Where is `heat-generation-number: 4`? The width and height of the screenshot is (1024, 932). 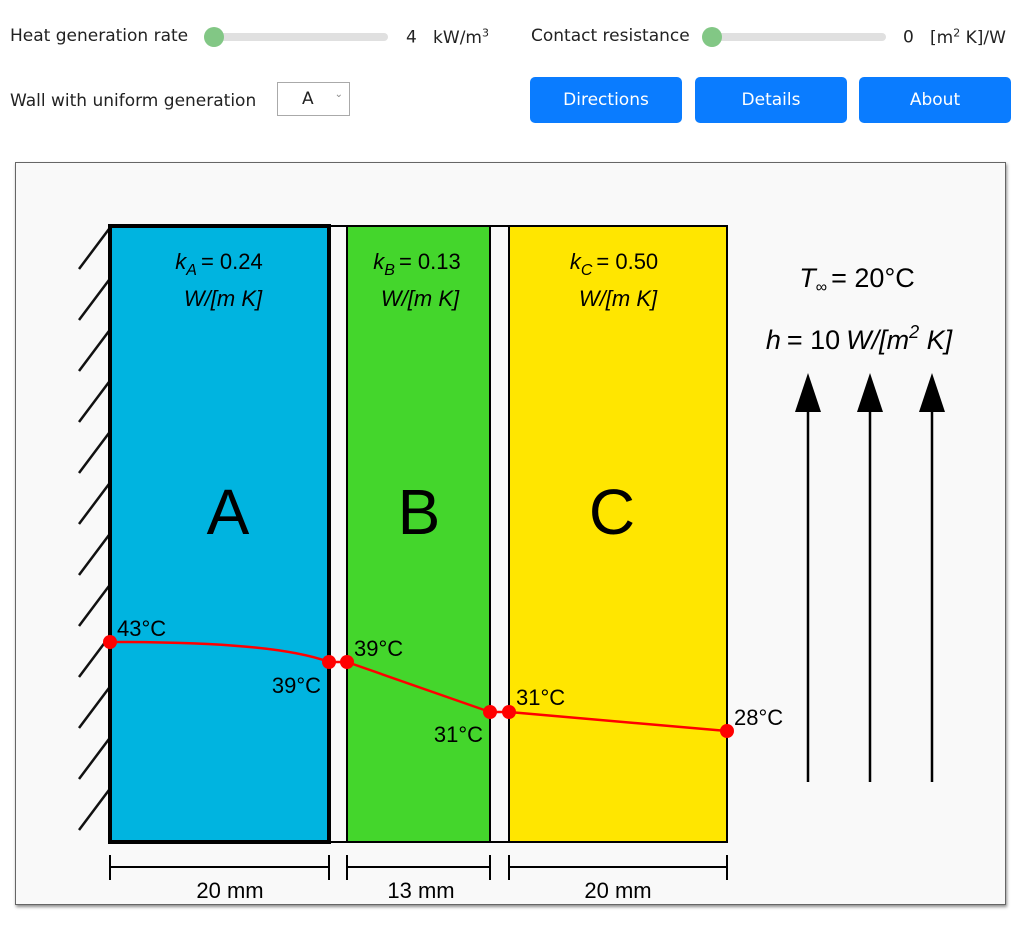 heat-generation-number: 4 is located at coordinates (411, 37).